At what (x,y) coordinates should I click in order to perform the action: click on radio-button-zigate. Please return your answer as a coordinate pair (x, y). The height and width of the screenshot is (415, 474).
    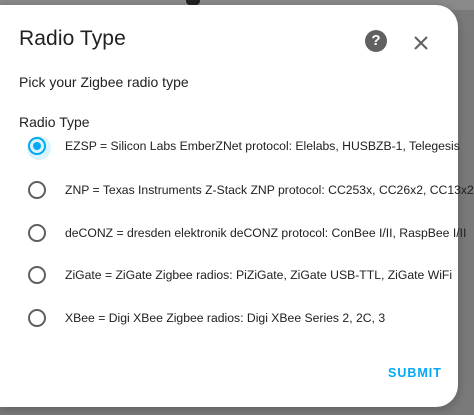
    Looking at the image, I should click on (37, 275).